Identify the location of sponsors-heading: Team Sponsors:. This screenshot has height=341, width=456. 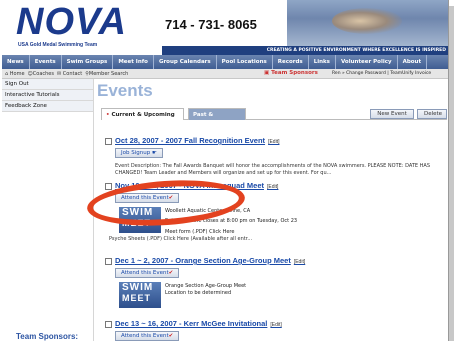
(47, 336).